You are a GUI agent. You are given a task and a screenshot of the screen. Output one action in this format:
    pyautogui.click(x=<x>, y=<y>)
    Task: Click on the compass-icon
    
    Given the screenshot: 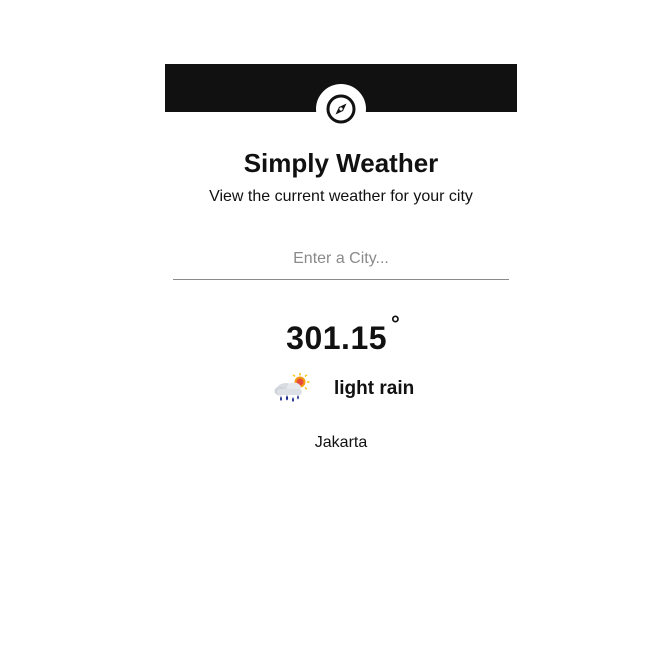 What is the action you would take?
    pyautogui.click(x=341, y=109)
    